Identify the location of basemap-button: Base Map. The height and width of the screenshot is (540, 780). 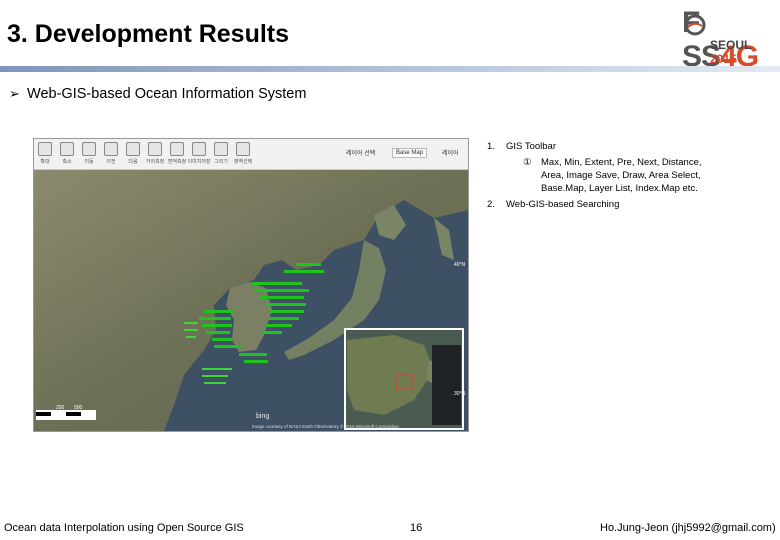
(410, 153).